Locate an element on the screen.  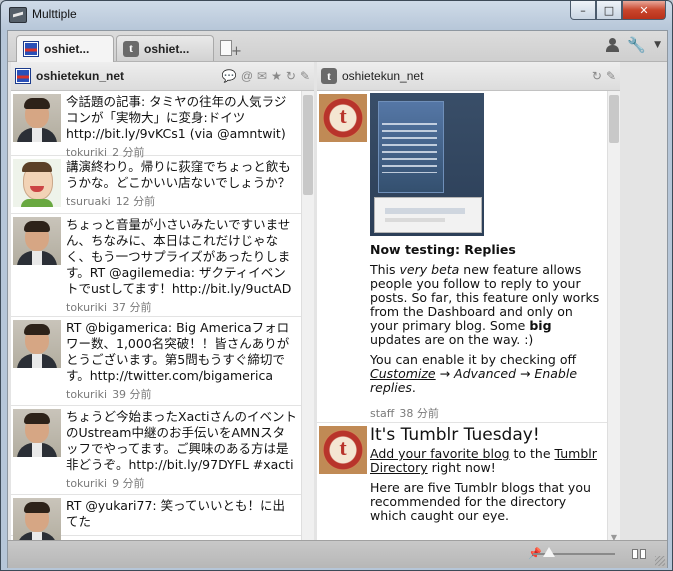
add-blog-link: Add your favorite blog is located at coordinates (440, 453).